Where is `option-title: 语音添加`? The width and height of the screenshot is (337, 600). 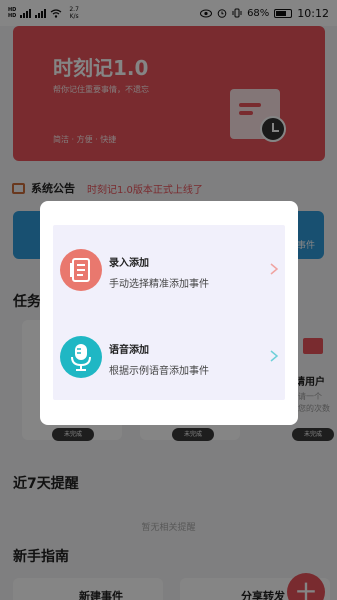
option-title: 语音添加 is located at coordinates (129, 350).